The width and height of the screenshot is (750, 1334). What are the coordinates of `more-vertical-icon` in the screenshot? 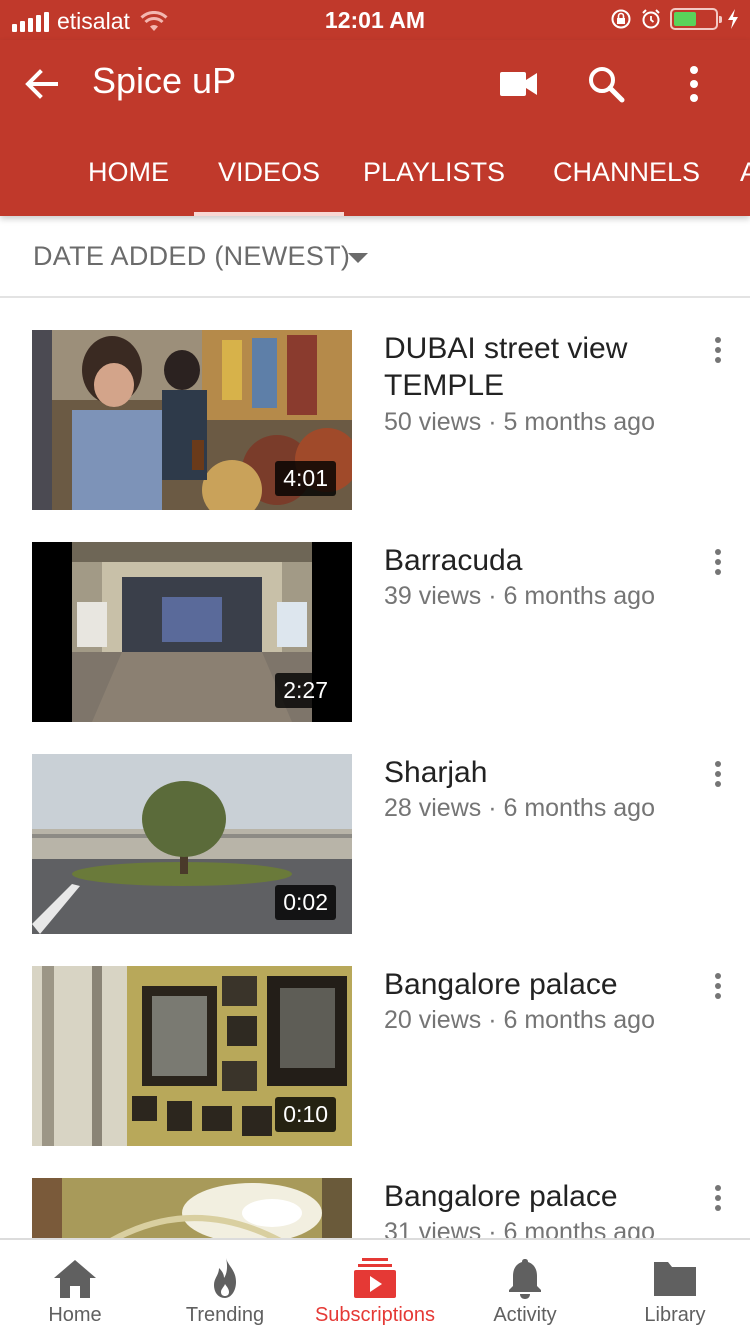 It's located at (694, 84).